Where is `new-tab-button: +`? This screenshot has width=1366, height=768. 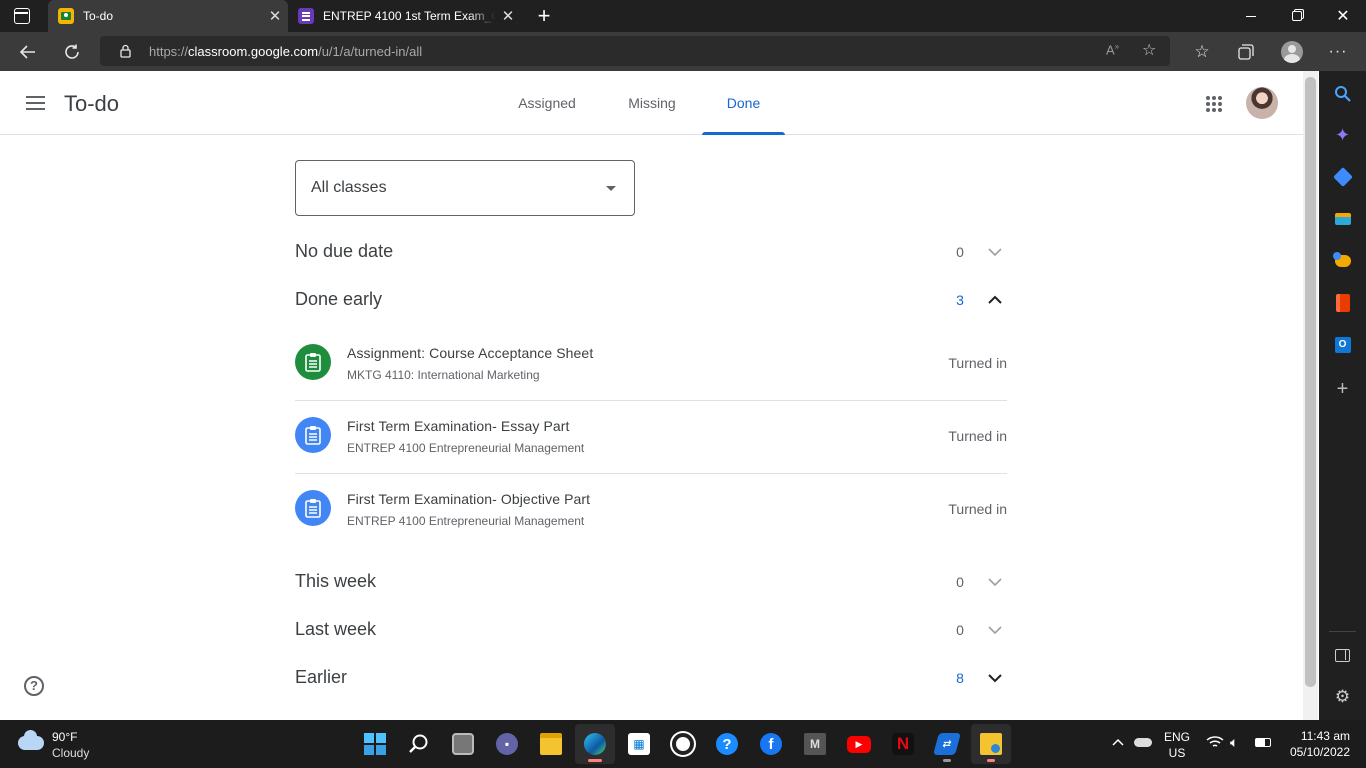 new-tab-button: + is located at coordinates (544, 16).